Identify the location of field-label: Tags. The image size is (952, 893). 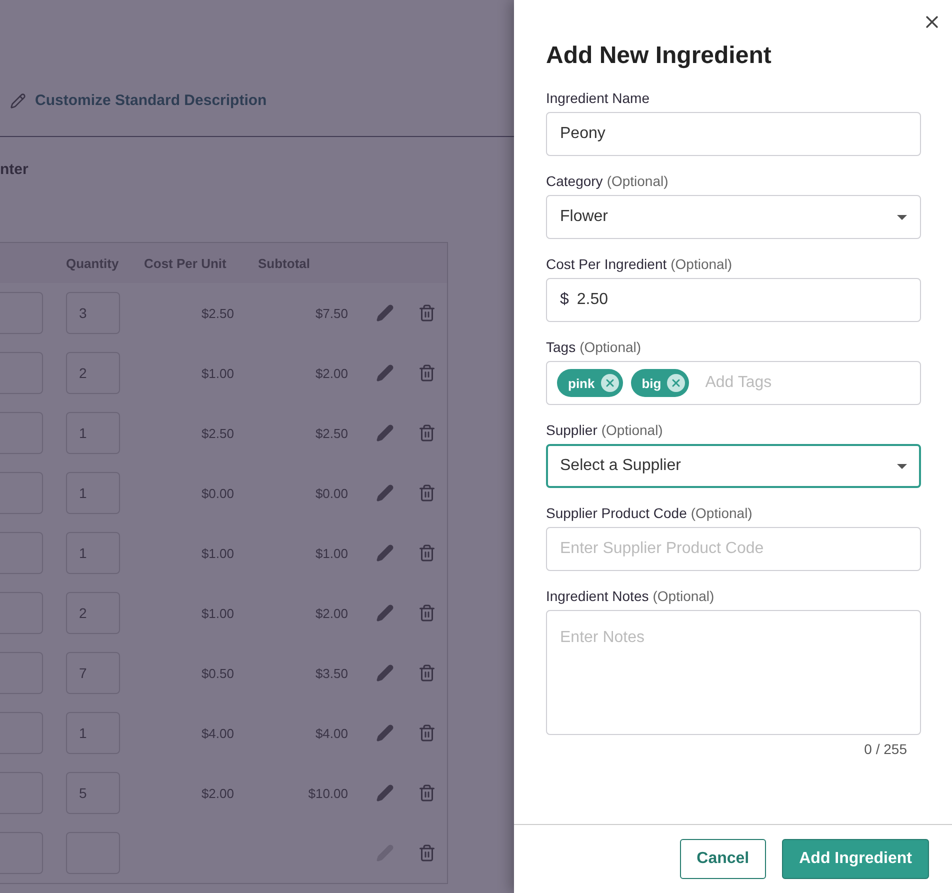
(561, 347).